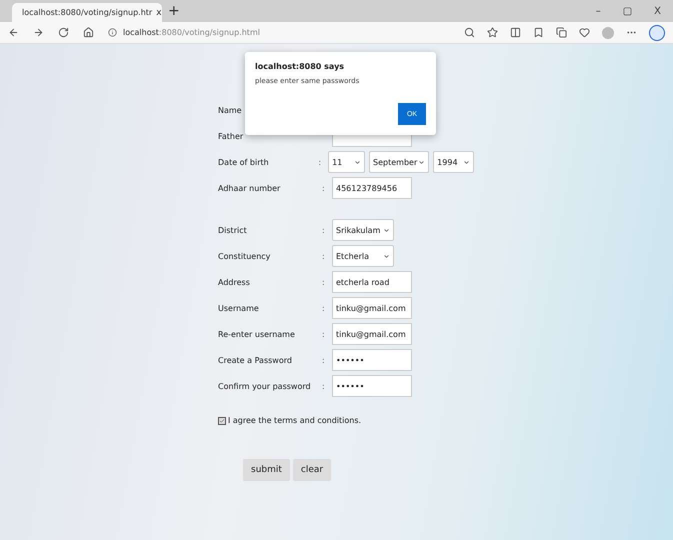  Describe the element at coordinates (87, 12) in the screenshot. I see `browser-tab: localhost:8080/voting/signup.htr x` at that location.